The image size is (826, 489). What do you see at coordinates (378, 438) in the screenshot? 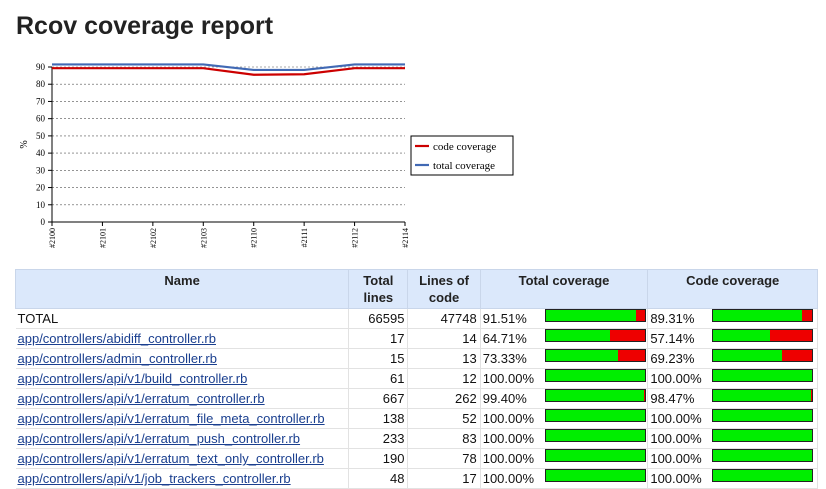
I see `total-lines-cell: 233` at bounding box center [378, 438].